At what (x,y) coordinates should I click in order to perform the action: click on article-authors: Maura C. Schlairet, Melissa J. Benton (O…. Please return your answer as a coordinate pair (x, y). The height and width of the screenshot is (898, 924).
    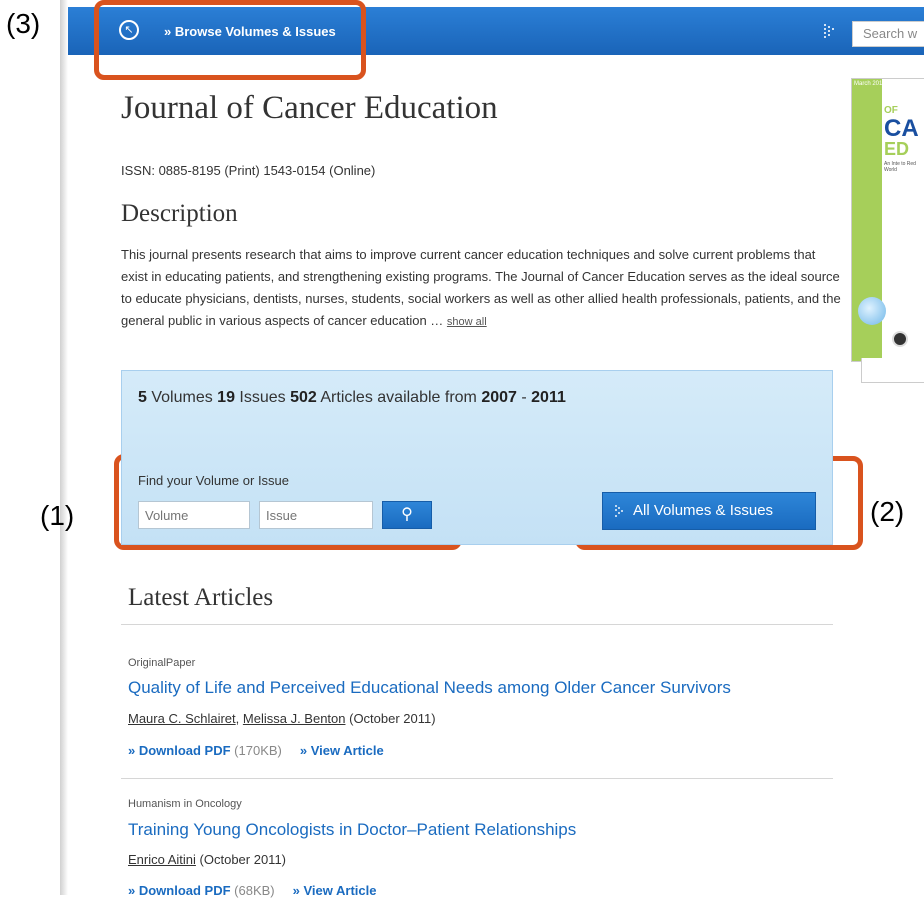
    Looking at the image, I should click on (282, 718).